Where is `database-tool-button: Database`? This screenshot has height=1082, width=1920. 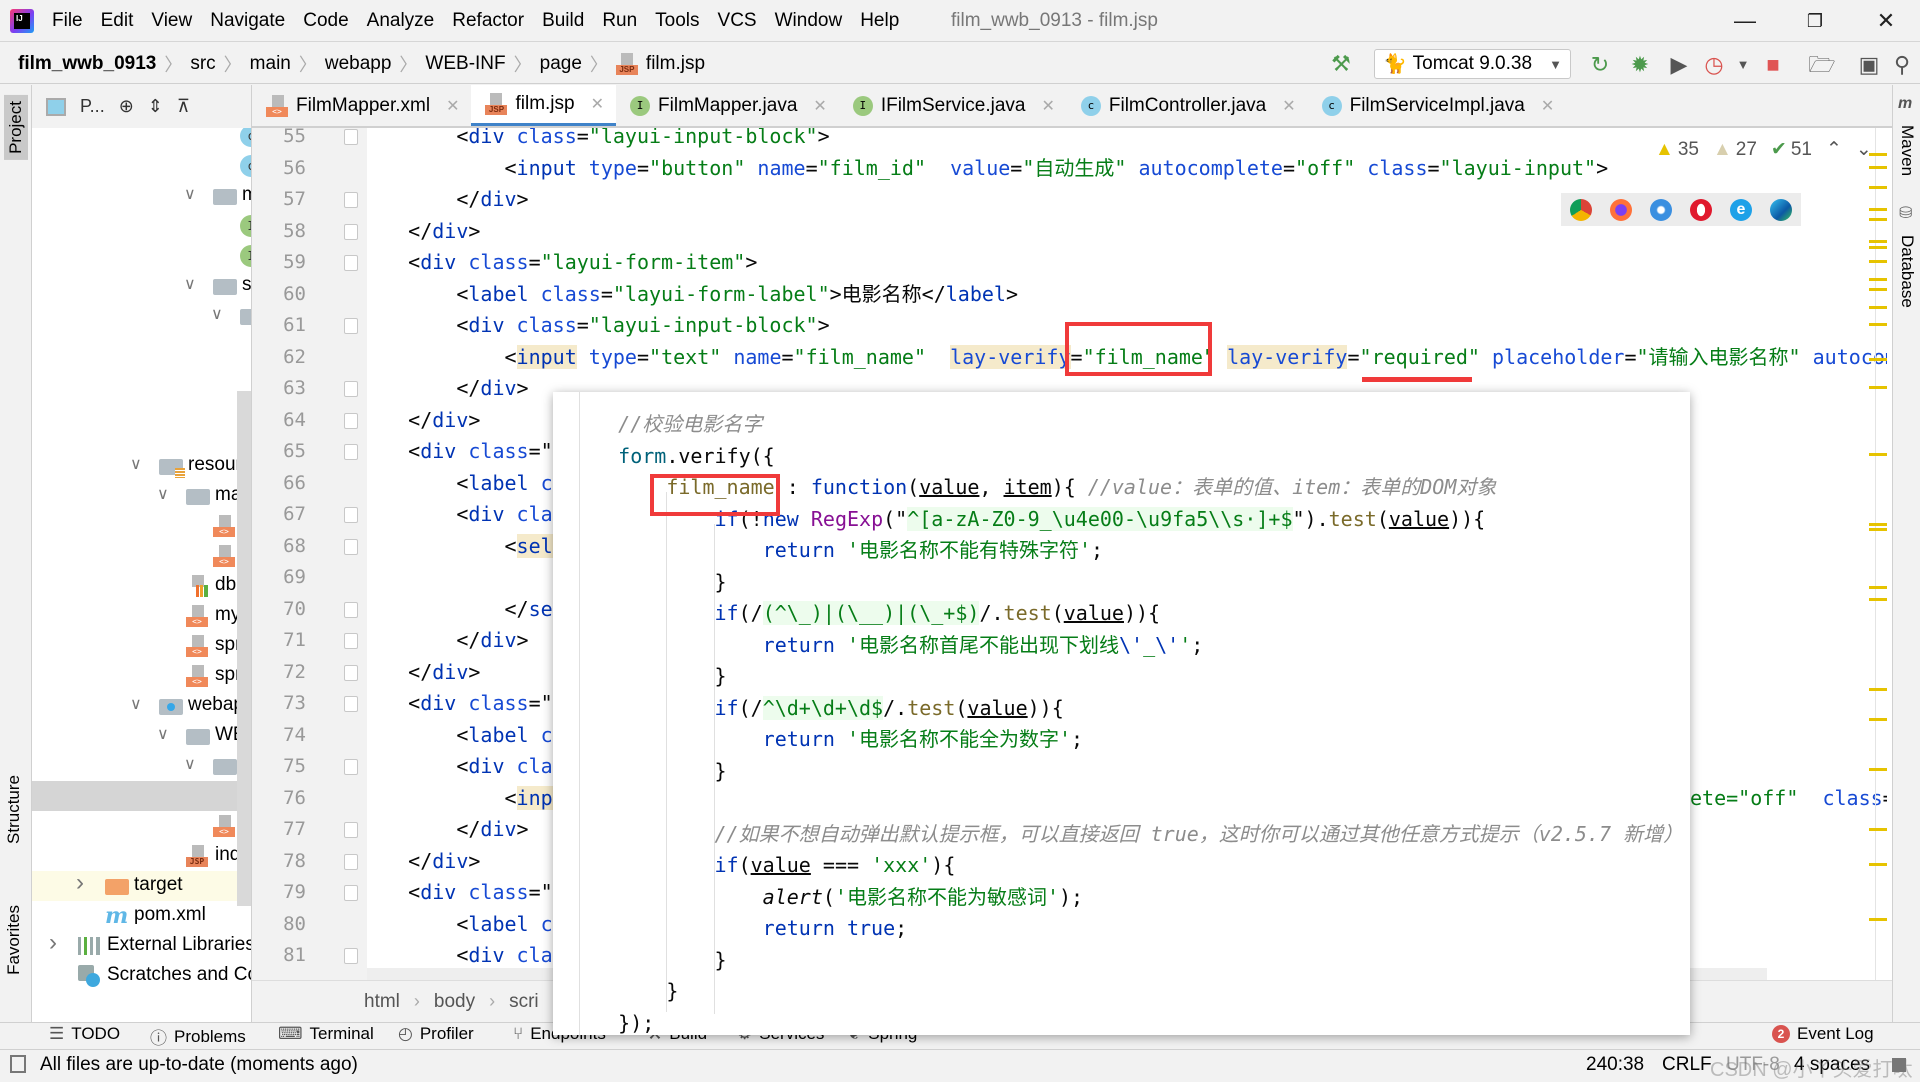 database-tool-button: Database is located at coordinates (1907, 271).